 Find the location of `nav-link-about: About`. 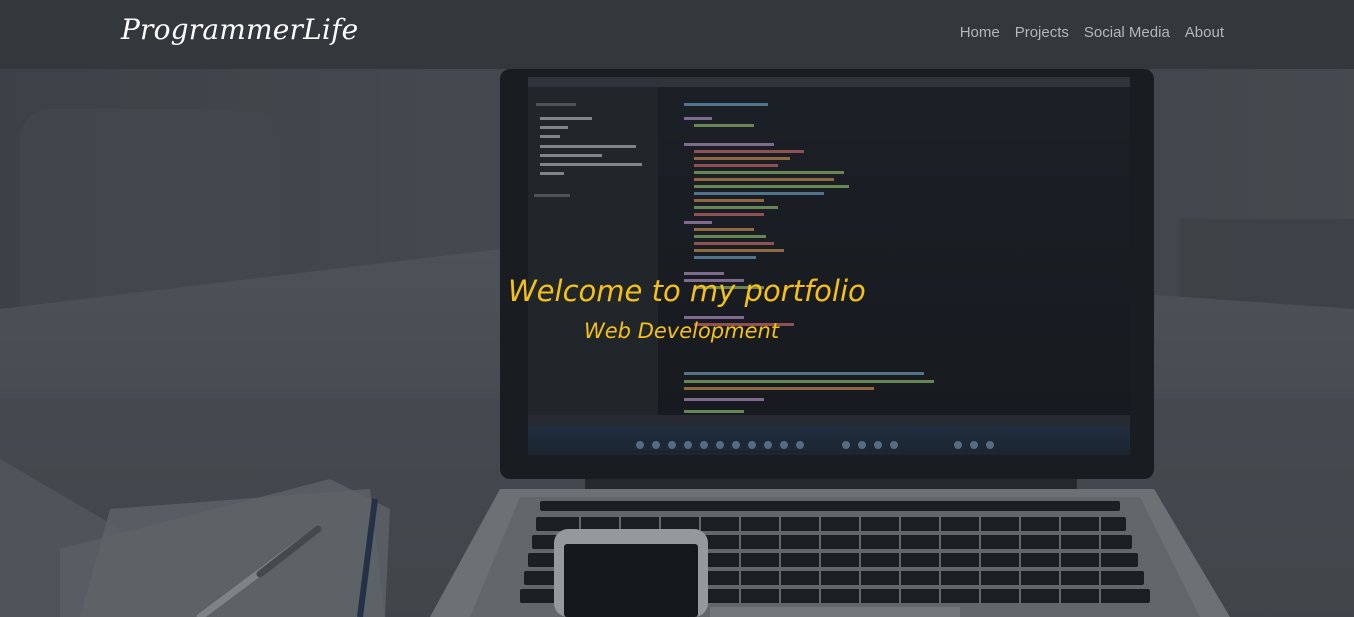

nav-link-about: About is located at coordinates (1204, 32).